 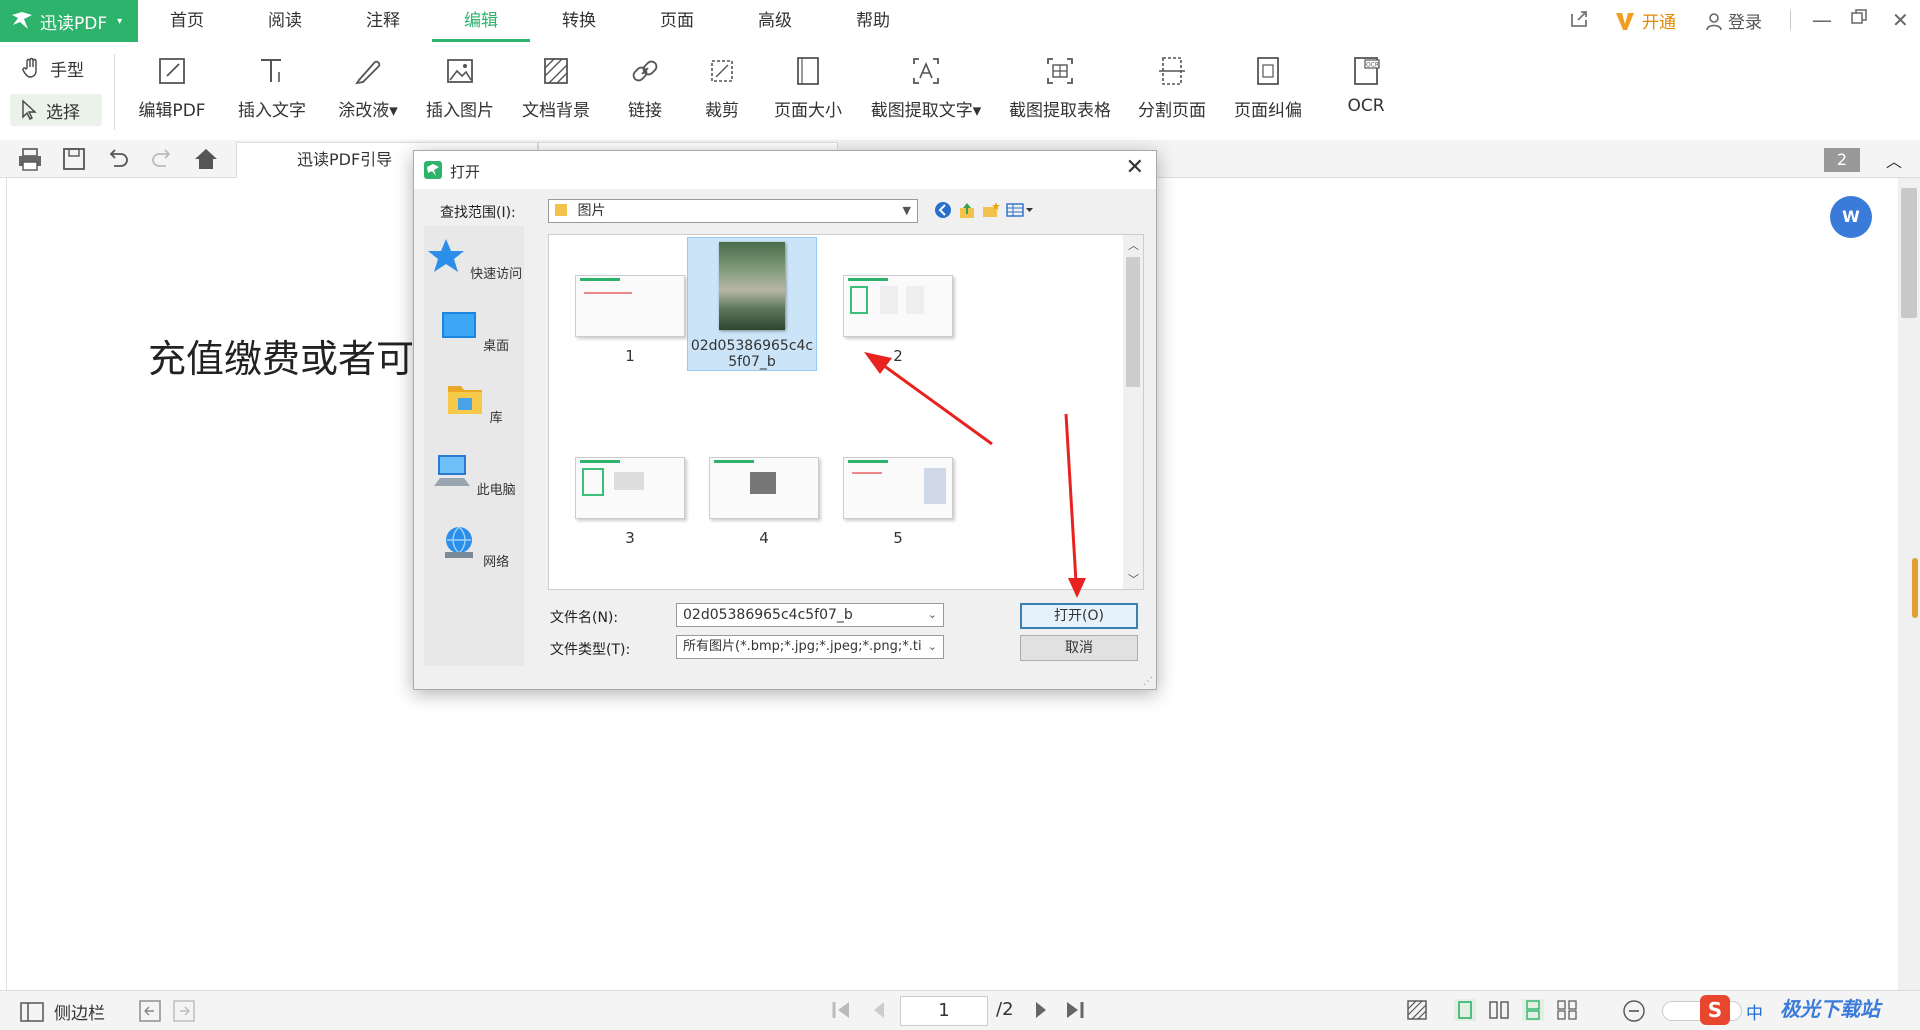 What do you see at coordinates (1367, 71) in the screenshot?
I see `ocr-icon: OCR` at bounding box center [1367, 71].